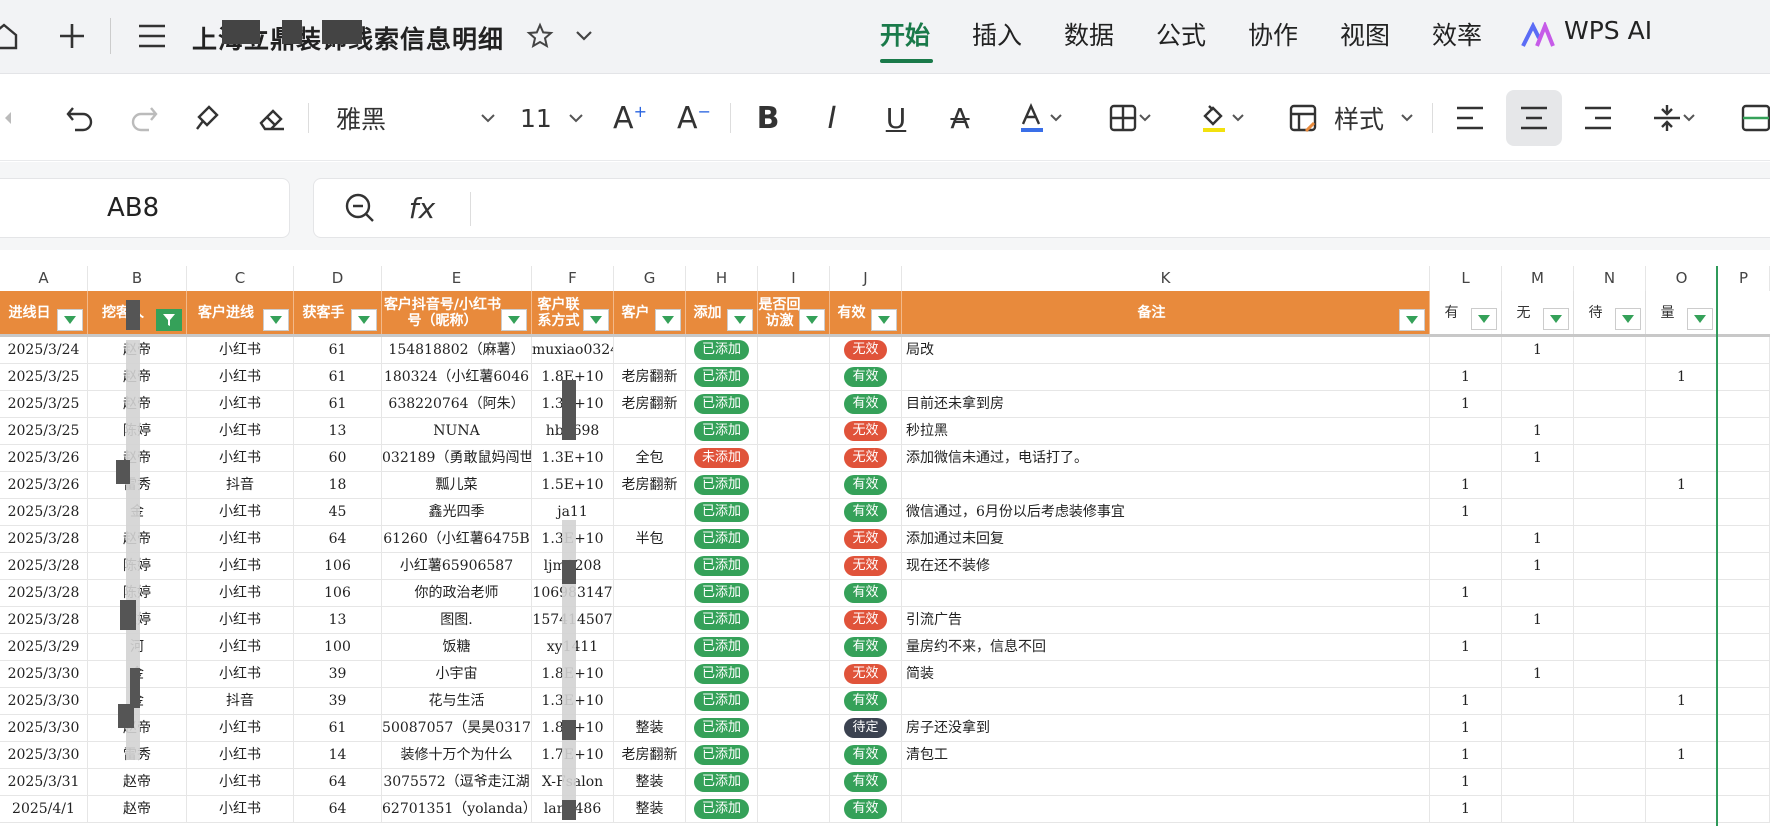 The image size is (1770, 826). I want to click on cell-a: 2025/3/26, so click(44, 485).